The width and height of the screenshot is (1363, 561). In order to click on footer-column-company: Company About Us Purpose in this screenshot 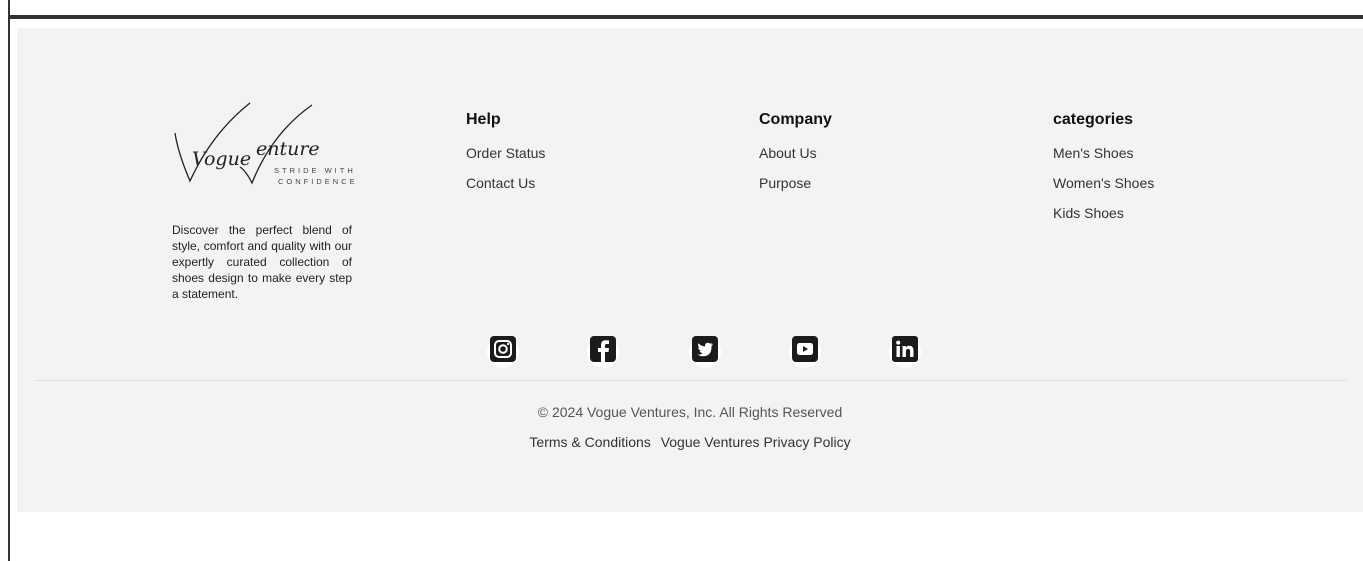, I will do `click(795, 158)`.